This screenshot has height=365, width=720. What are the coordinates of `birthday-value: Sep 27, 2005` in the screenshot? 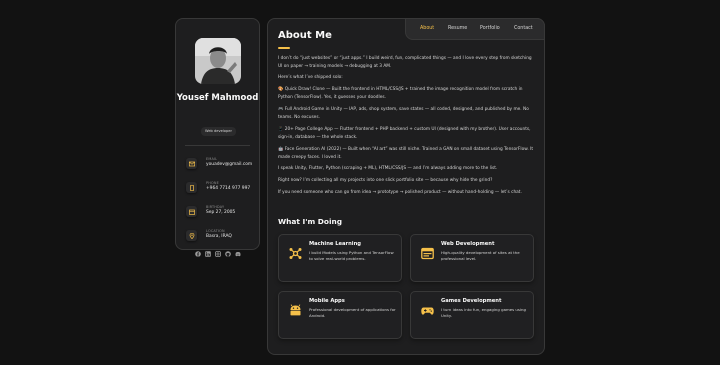 It's located at (221, 212).